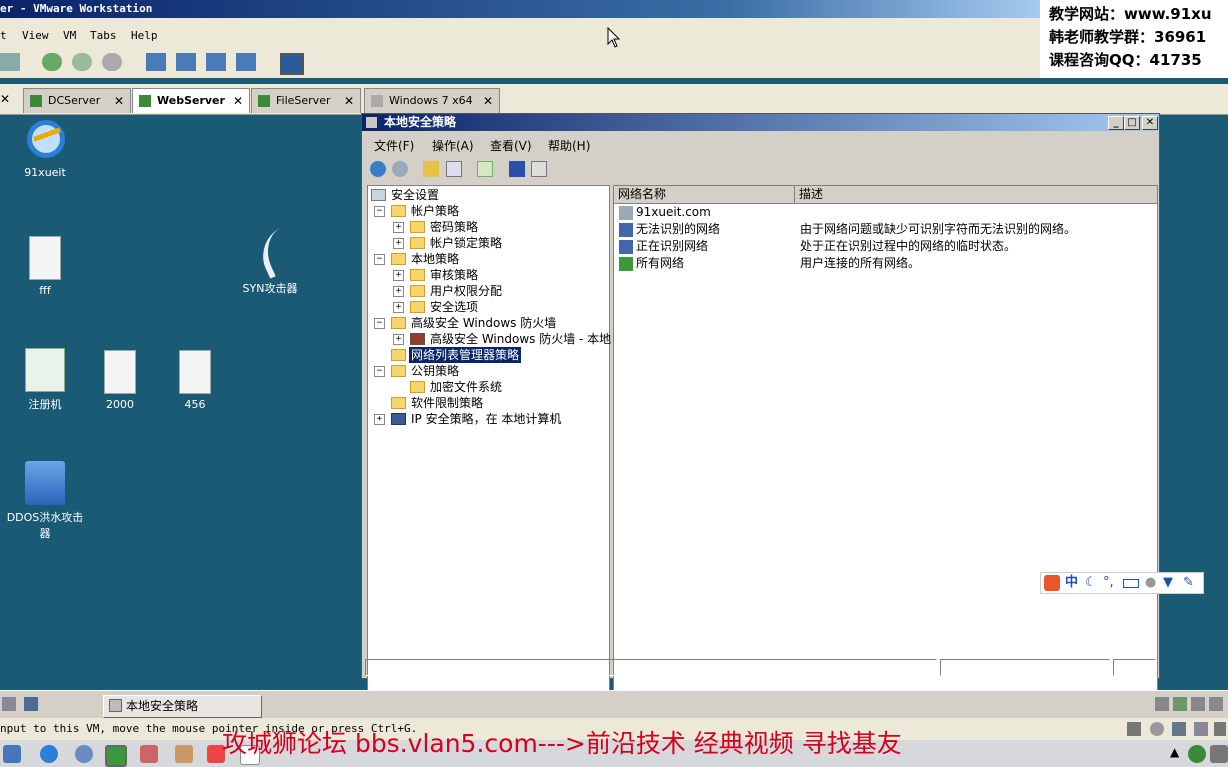 The width and height of the screenshot is (1228, 767). I want to click on tab-close-icon: ✕, so click(5, 99).